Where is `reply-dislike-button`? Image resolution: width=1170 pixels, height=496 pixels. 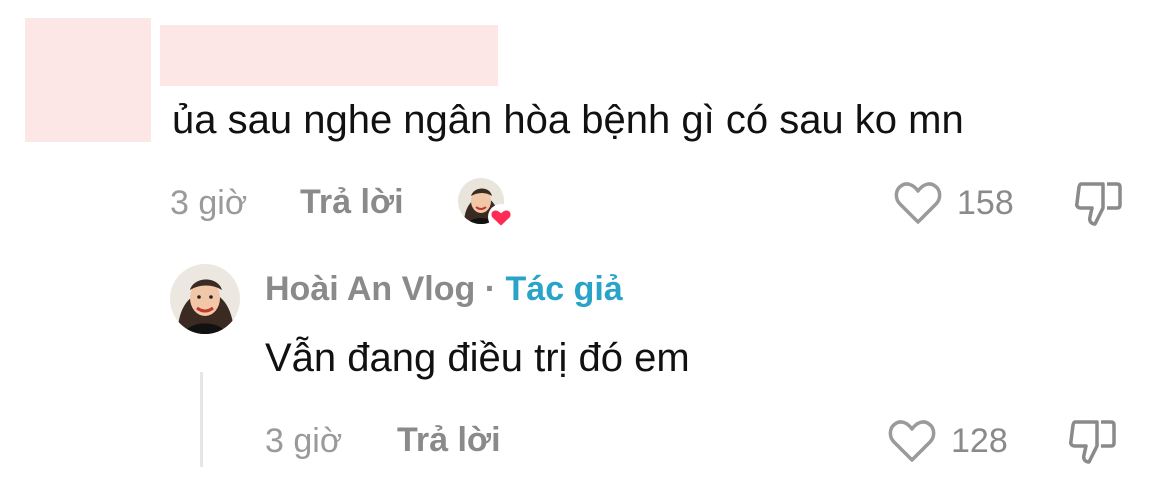
reply-dislike-button is located at coordinates (1093, 443).